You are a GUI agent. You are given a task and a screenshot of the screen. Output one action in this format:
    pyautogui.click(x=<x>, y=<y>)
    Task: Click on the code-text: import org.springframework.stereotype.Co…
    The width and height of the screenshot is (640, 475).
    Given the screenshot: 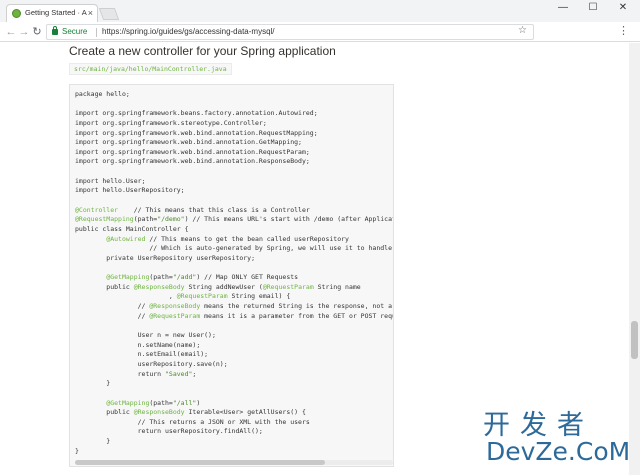 What is the action you would take?
    pyautogui.click(x=171, y=122)
    